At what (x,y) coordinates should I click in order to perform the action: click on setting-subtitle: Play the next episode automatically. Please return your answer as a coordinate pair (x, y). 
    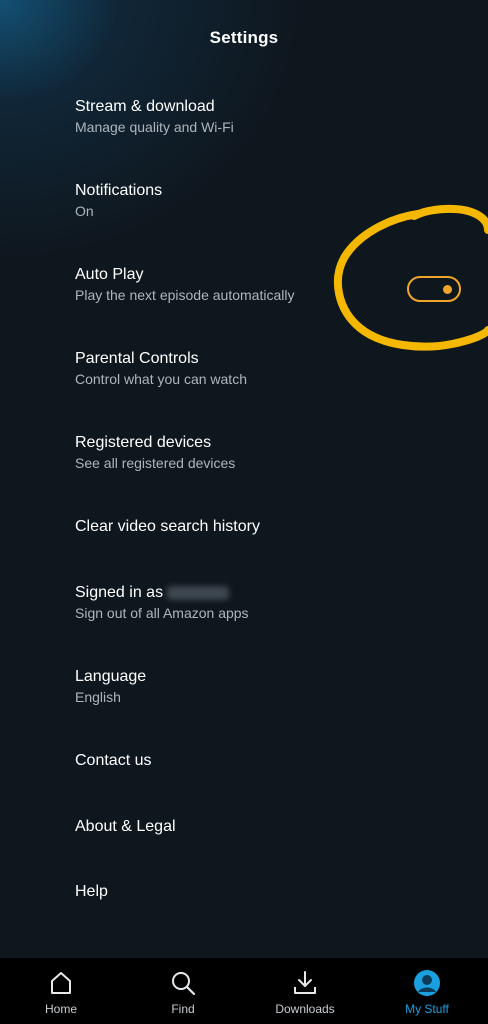
    Looking at the image, I should click on (185, 295).